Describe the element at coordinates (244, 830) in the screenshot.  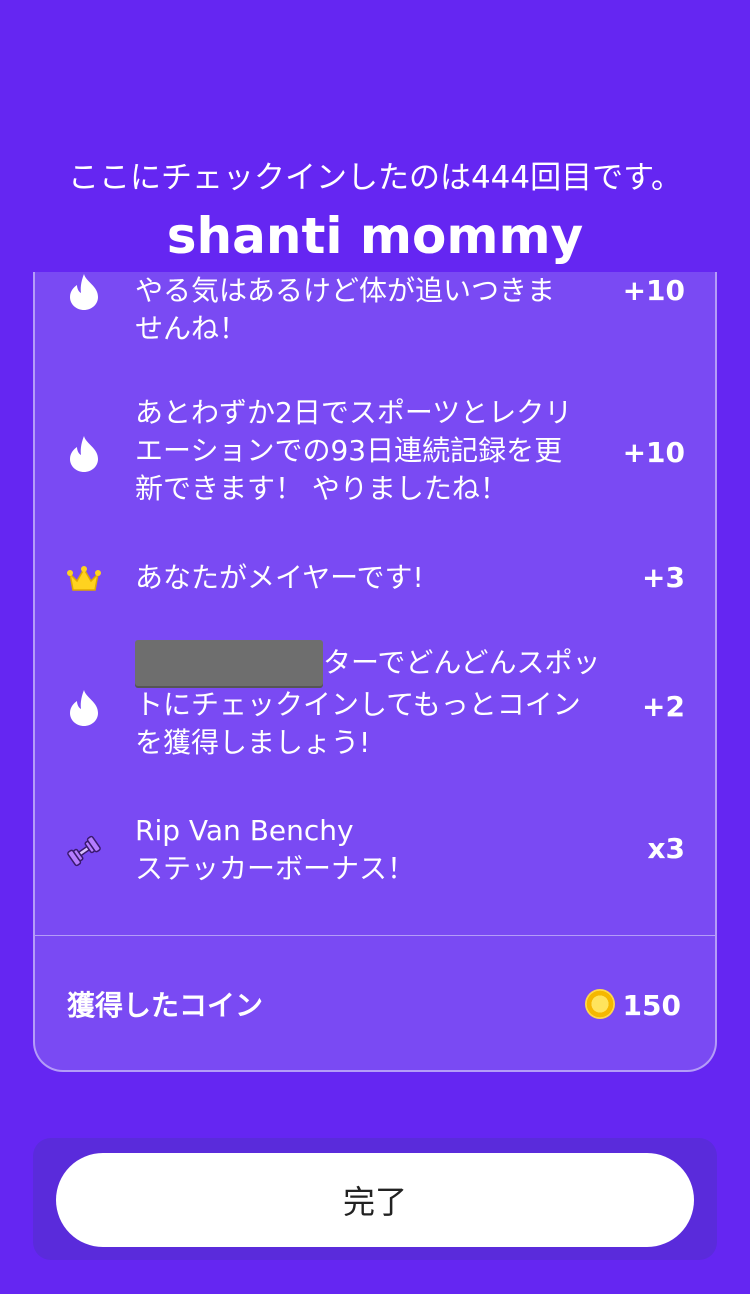
I see `reward-text-line: Rip Van Benchy` at that location.